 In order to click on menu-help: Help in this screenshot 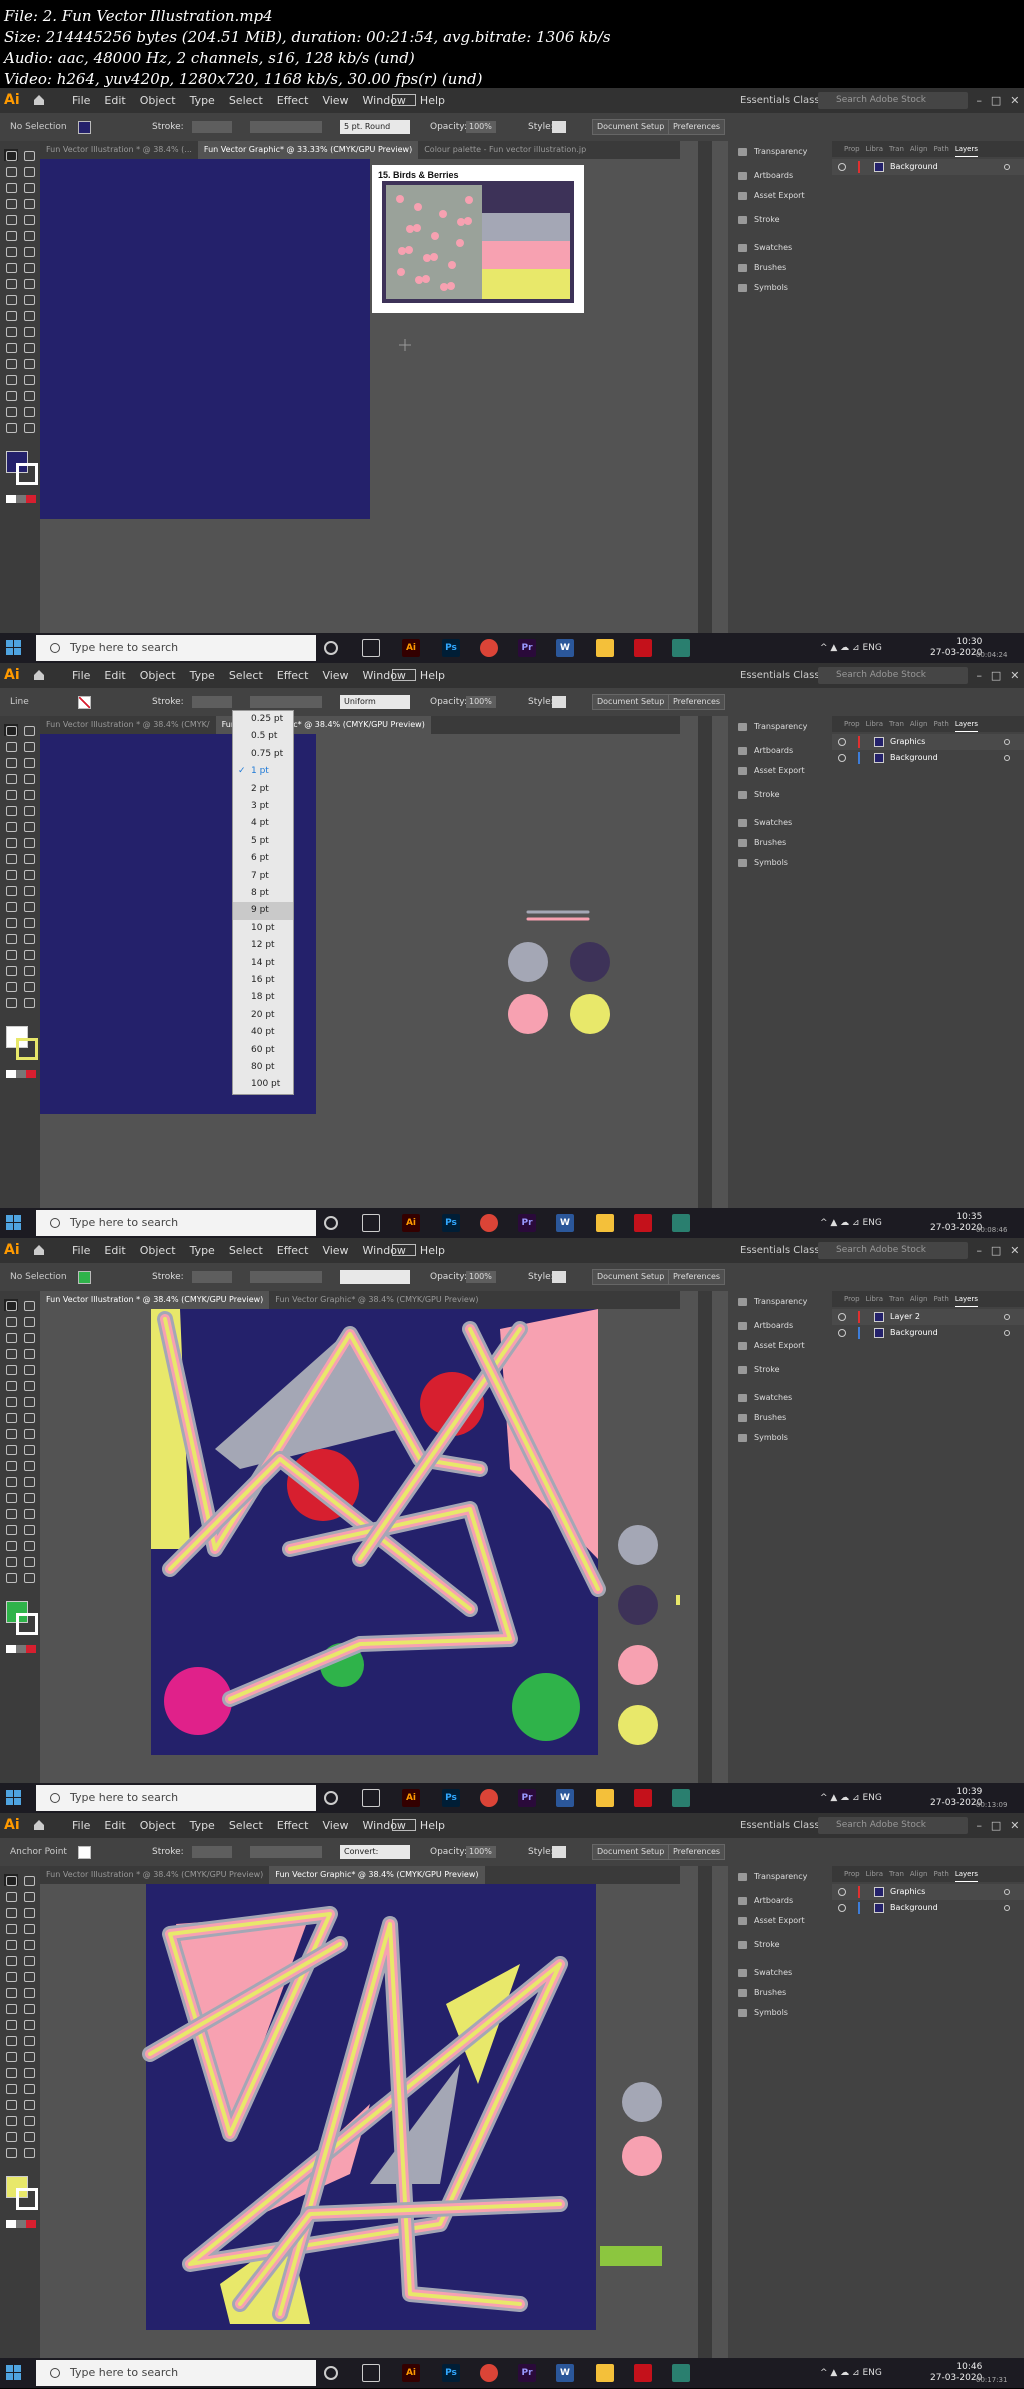, I will do `click(432, 1250)`.